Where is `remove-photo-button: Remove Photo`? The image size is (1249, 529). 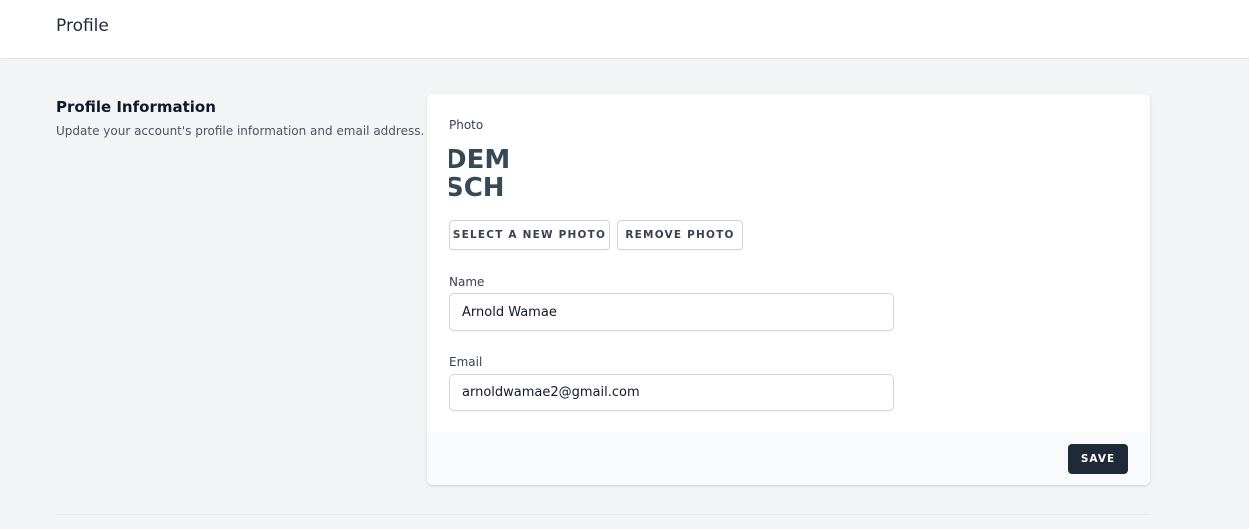 remove-photo-button: Remove Photo is located at coordinates (680, 235).